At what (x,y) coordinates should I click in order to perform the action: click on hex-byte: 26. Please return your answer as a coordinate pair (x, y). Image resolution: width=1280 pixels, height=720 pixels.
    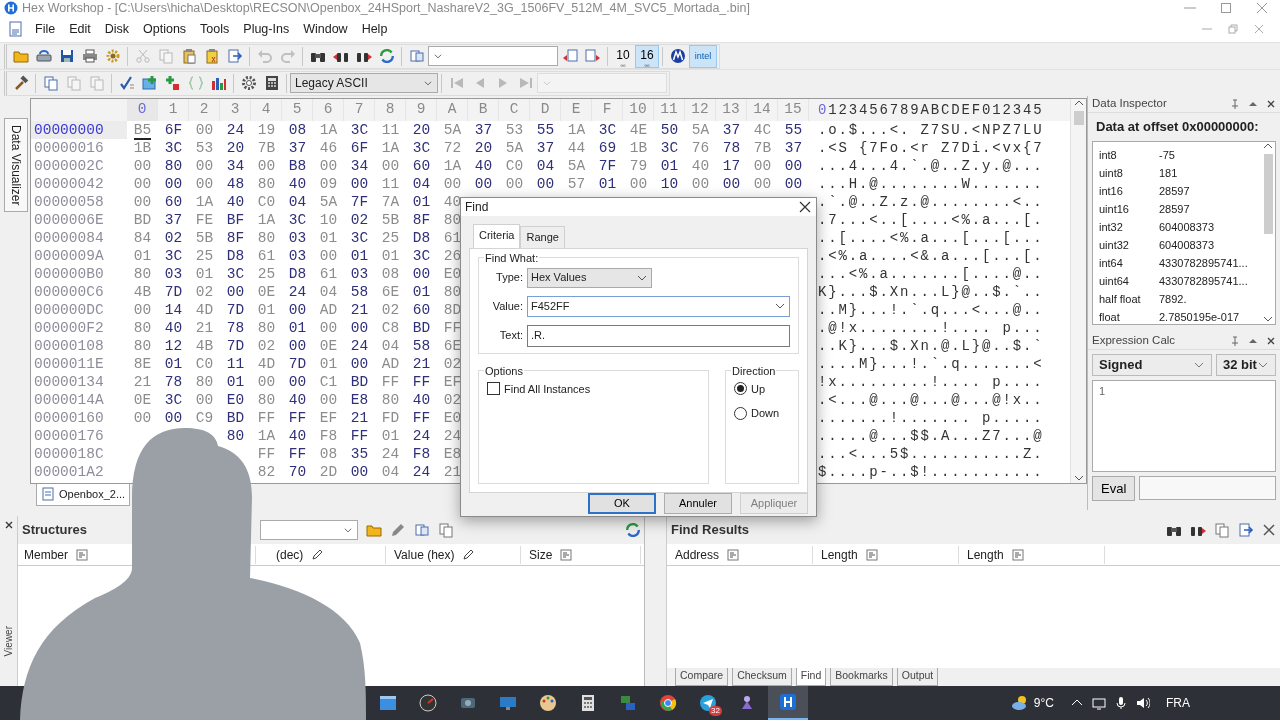
    Looking at the image, I should click on (452, 256).